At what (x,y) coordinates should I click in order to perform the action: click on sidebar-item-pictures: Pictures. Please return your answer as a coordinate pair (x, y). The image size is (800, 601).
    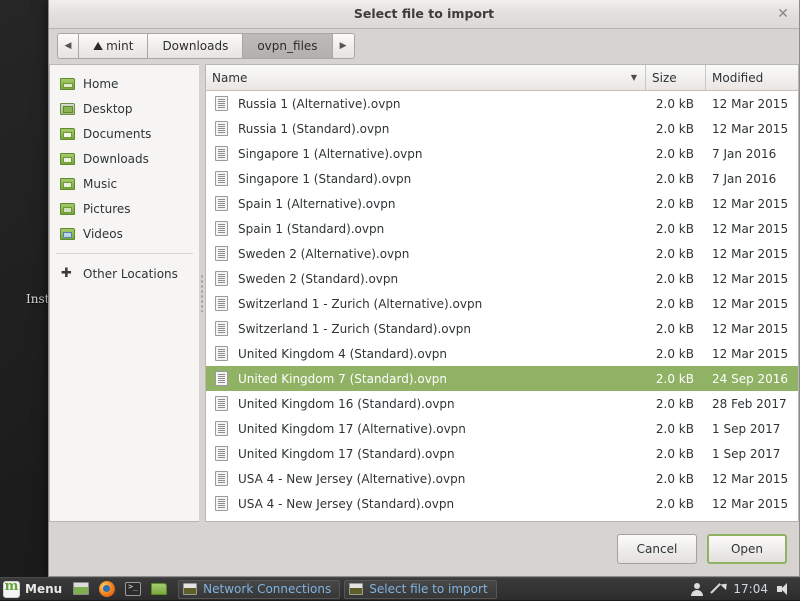
    Looking at the image, I should click on (124, 208).